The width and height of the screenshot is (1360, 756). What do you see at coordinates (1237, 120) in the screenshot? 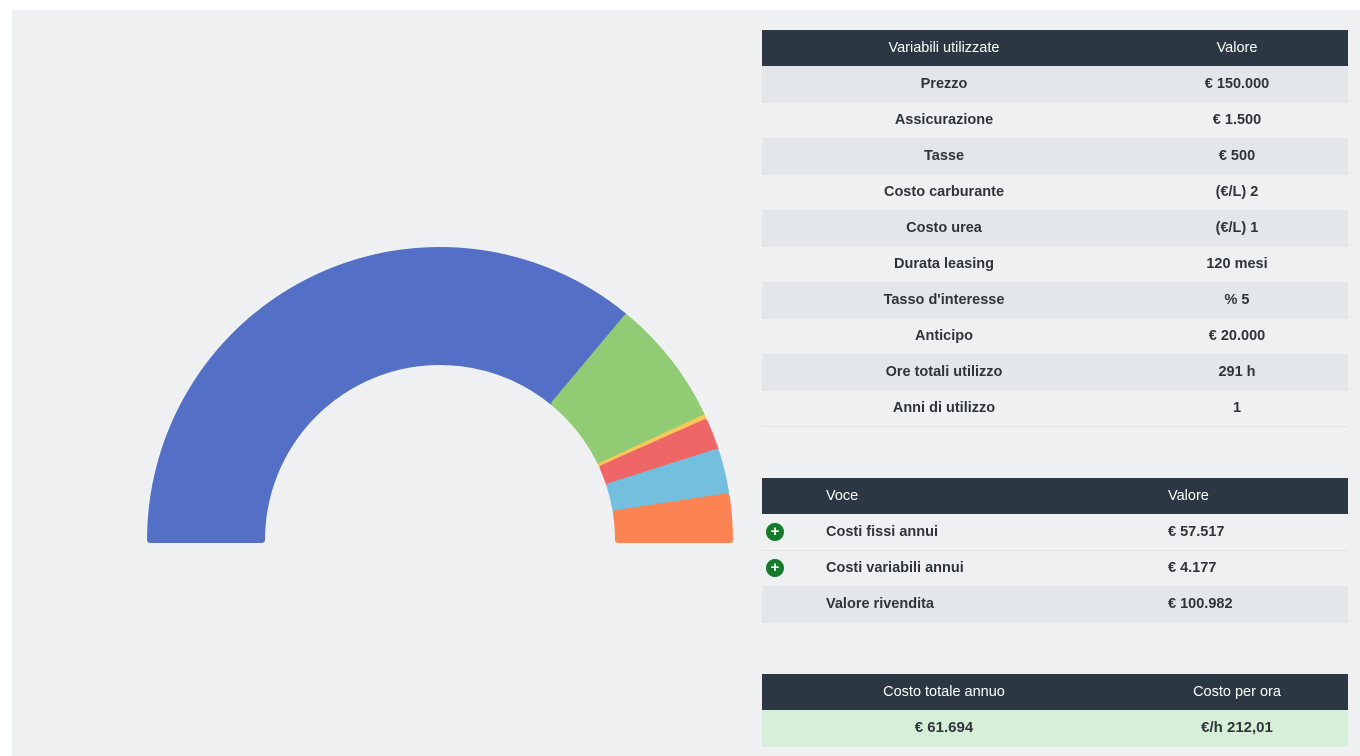
I see `variable-value: € 1.500` at bounding box center [1237, 120].